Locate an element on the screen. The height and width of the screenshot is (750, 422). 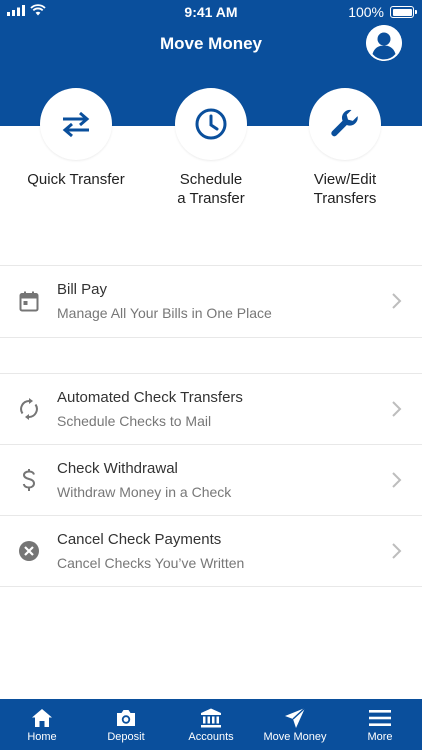
swap-arrows-icon is located at coordinates (76, 124).